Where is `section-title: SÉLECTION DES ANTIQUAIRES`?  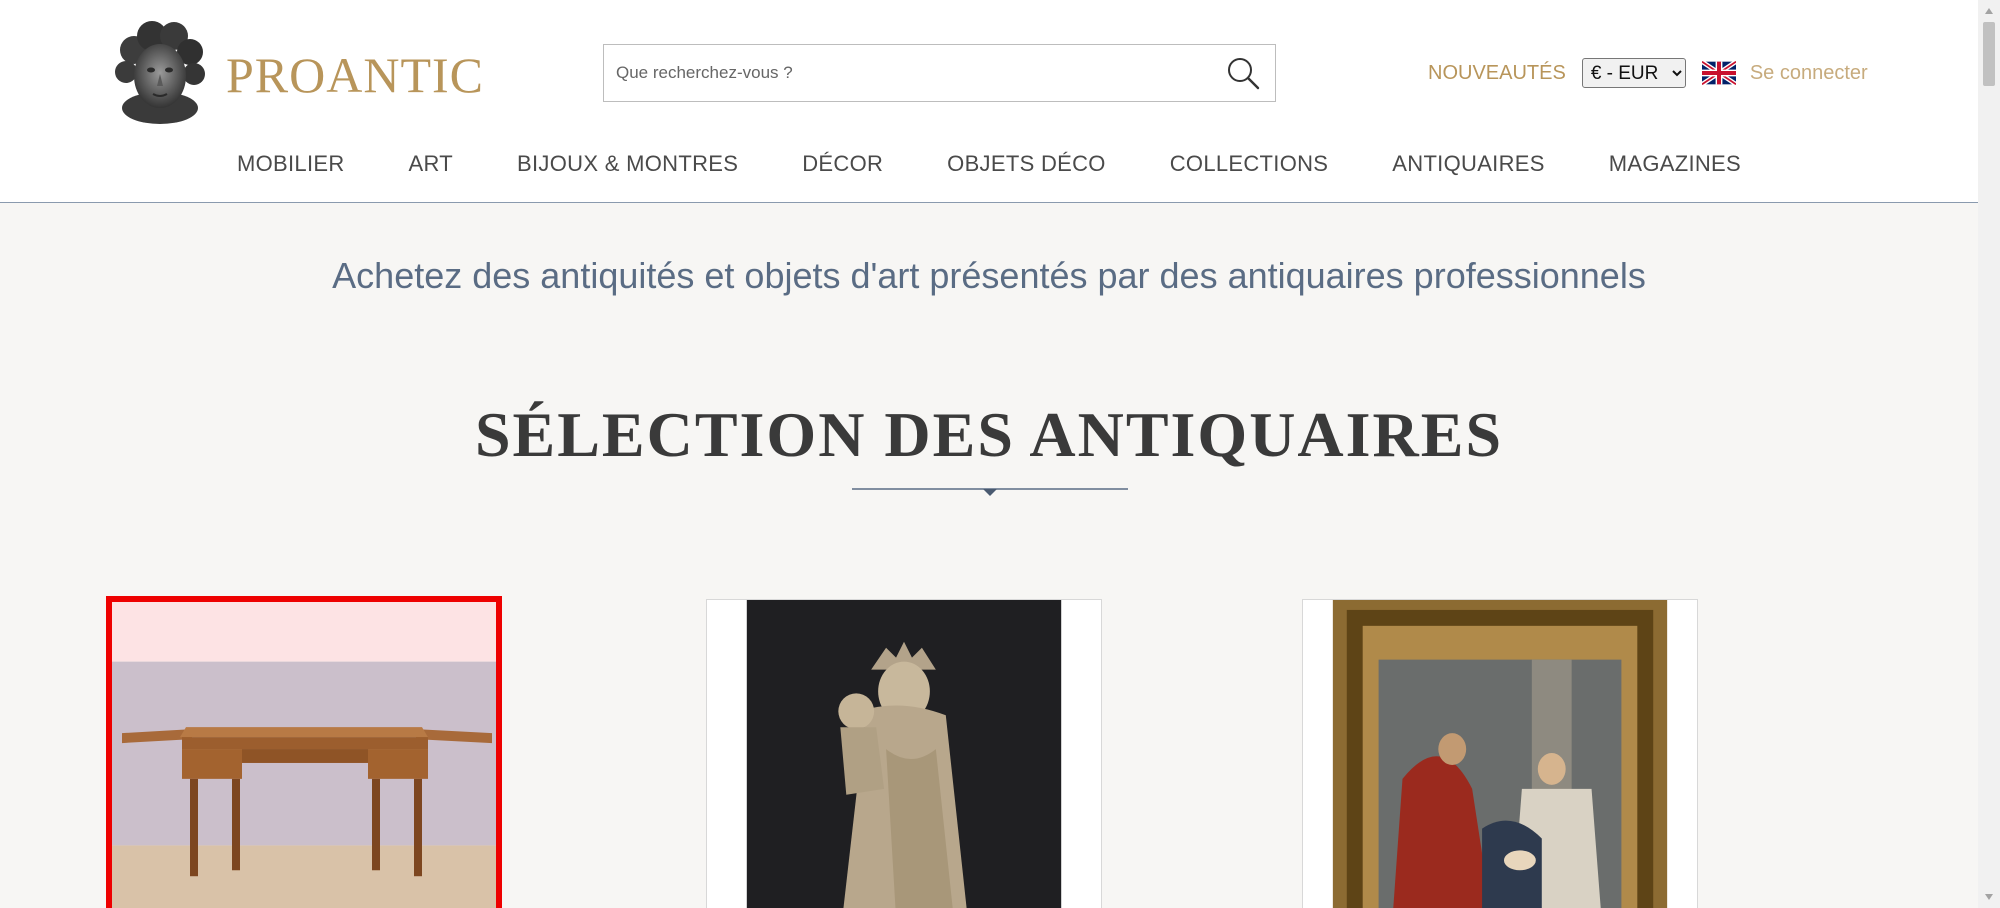
section-title: SÉLECTION DES ANTIQUAIRES is located at coordinates (989, 434).